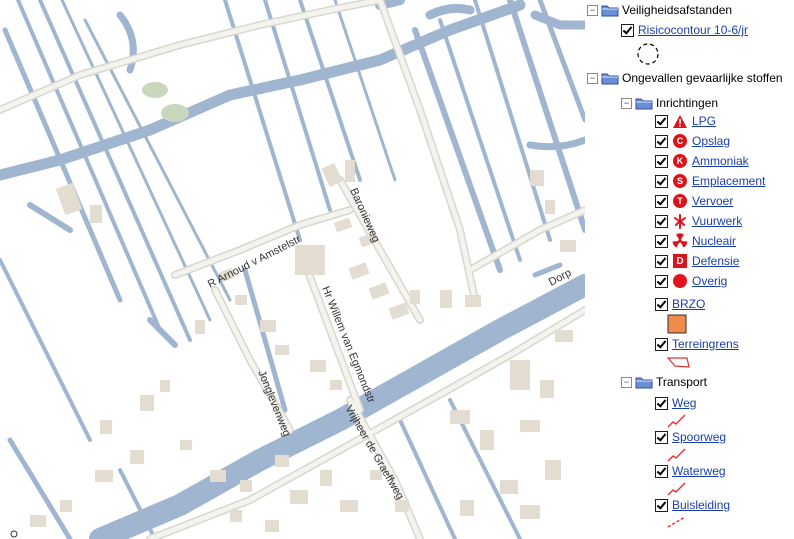 The width and height of the screenshot is (794, 539). What do you see at coordinates (693, 30) in the screenshot?
I see `layer-link: Risicocontour 10-6/jr` at bounding box center [693, 30].